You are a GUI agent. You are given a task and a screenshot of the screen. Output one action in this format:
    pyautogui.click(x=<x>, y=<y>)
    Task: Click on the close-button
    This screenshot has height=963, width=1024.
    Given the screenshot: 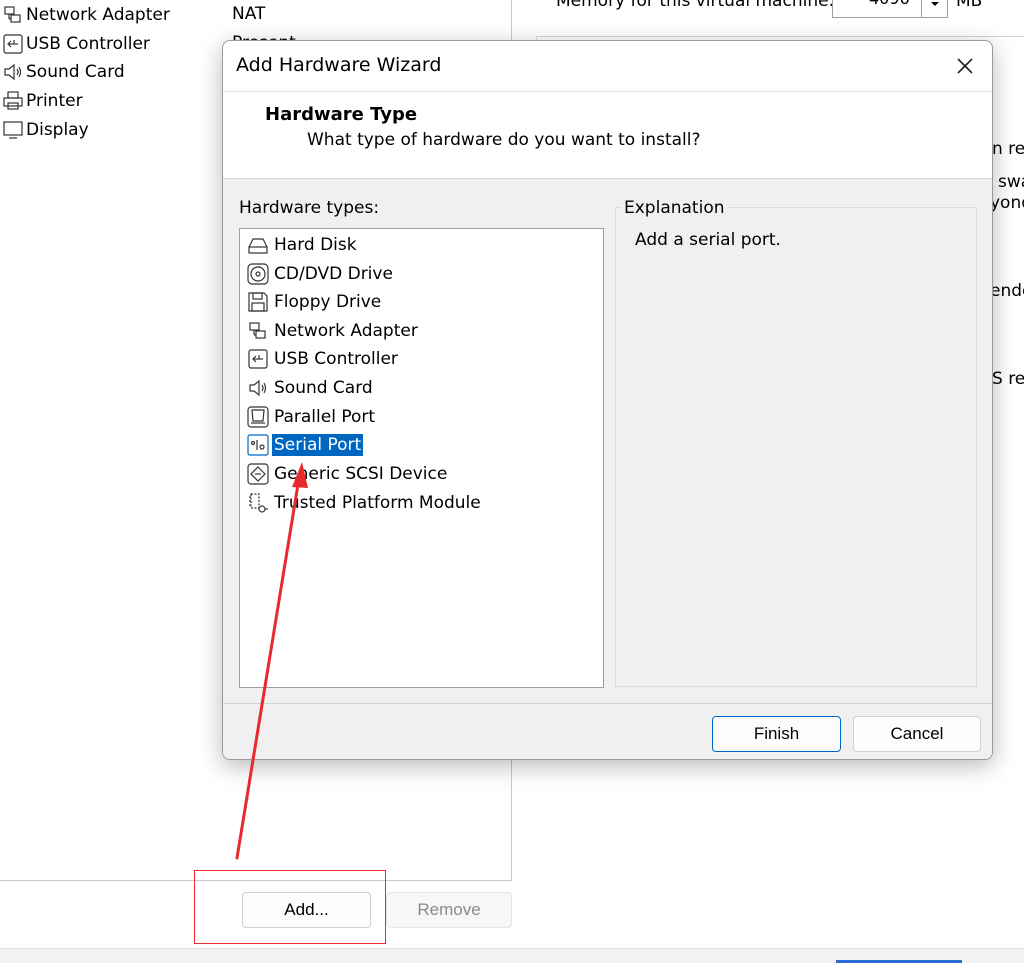 What is the action you would take?
    pyautogui.click(x=965, y=66)
    